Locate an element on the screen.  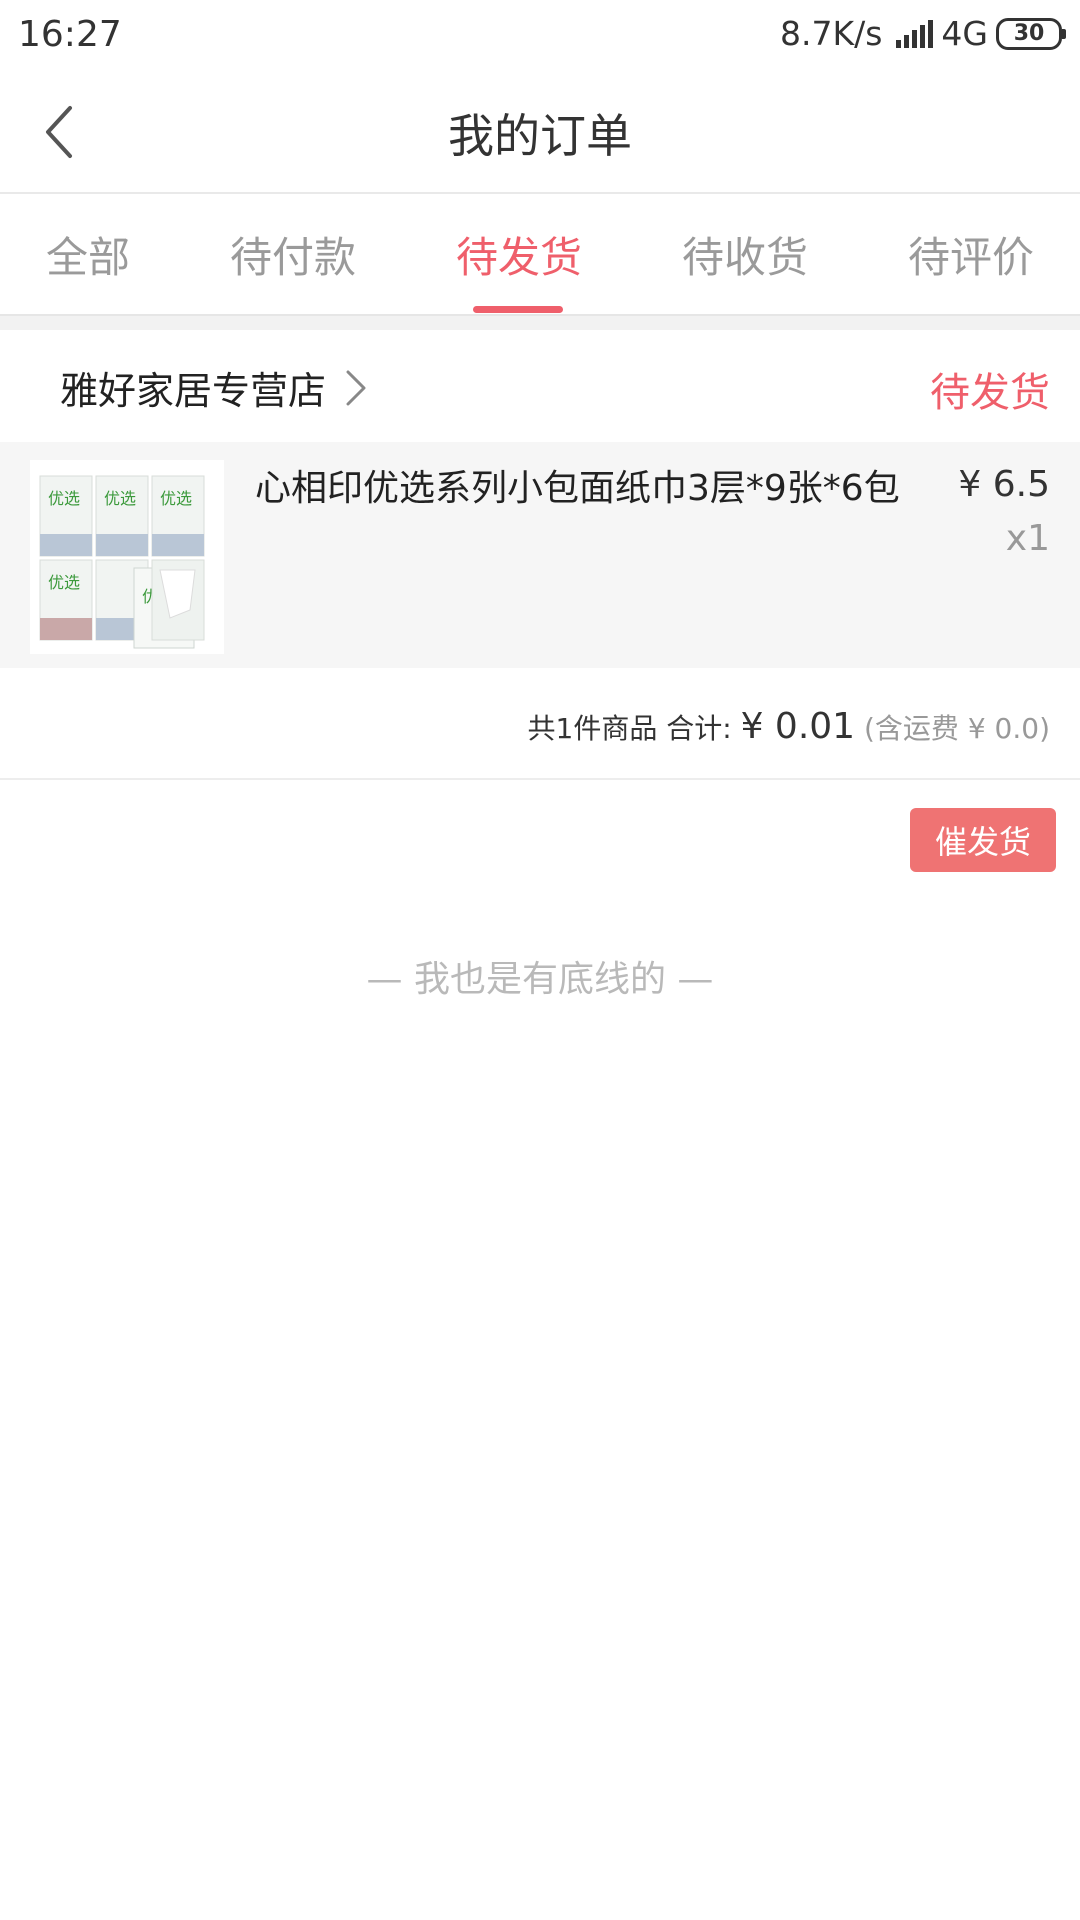
product-image: 优选 优选 优选 优选 优选 is located at coordinates (127, 557).